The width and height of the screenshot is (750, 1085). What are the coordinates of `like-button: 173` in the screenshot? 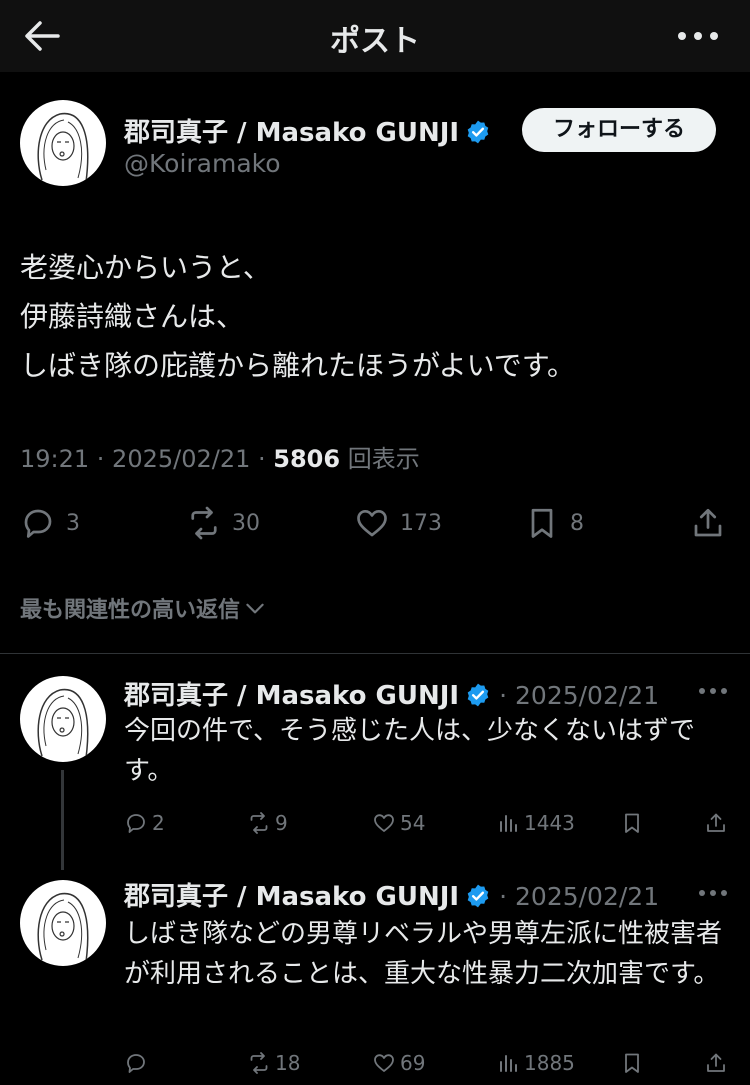 It's located at (398, 523).